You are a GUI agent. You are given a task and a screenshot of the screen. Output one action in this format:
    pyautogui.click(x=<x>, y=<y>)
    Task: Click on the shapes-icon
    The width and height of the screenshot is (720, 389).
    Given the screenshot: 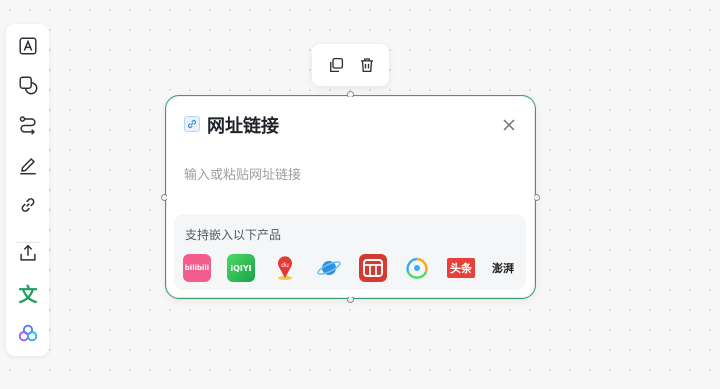 What is the action you would take?
    pyautogui.click(x=28, y=85)
    